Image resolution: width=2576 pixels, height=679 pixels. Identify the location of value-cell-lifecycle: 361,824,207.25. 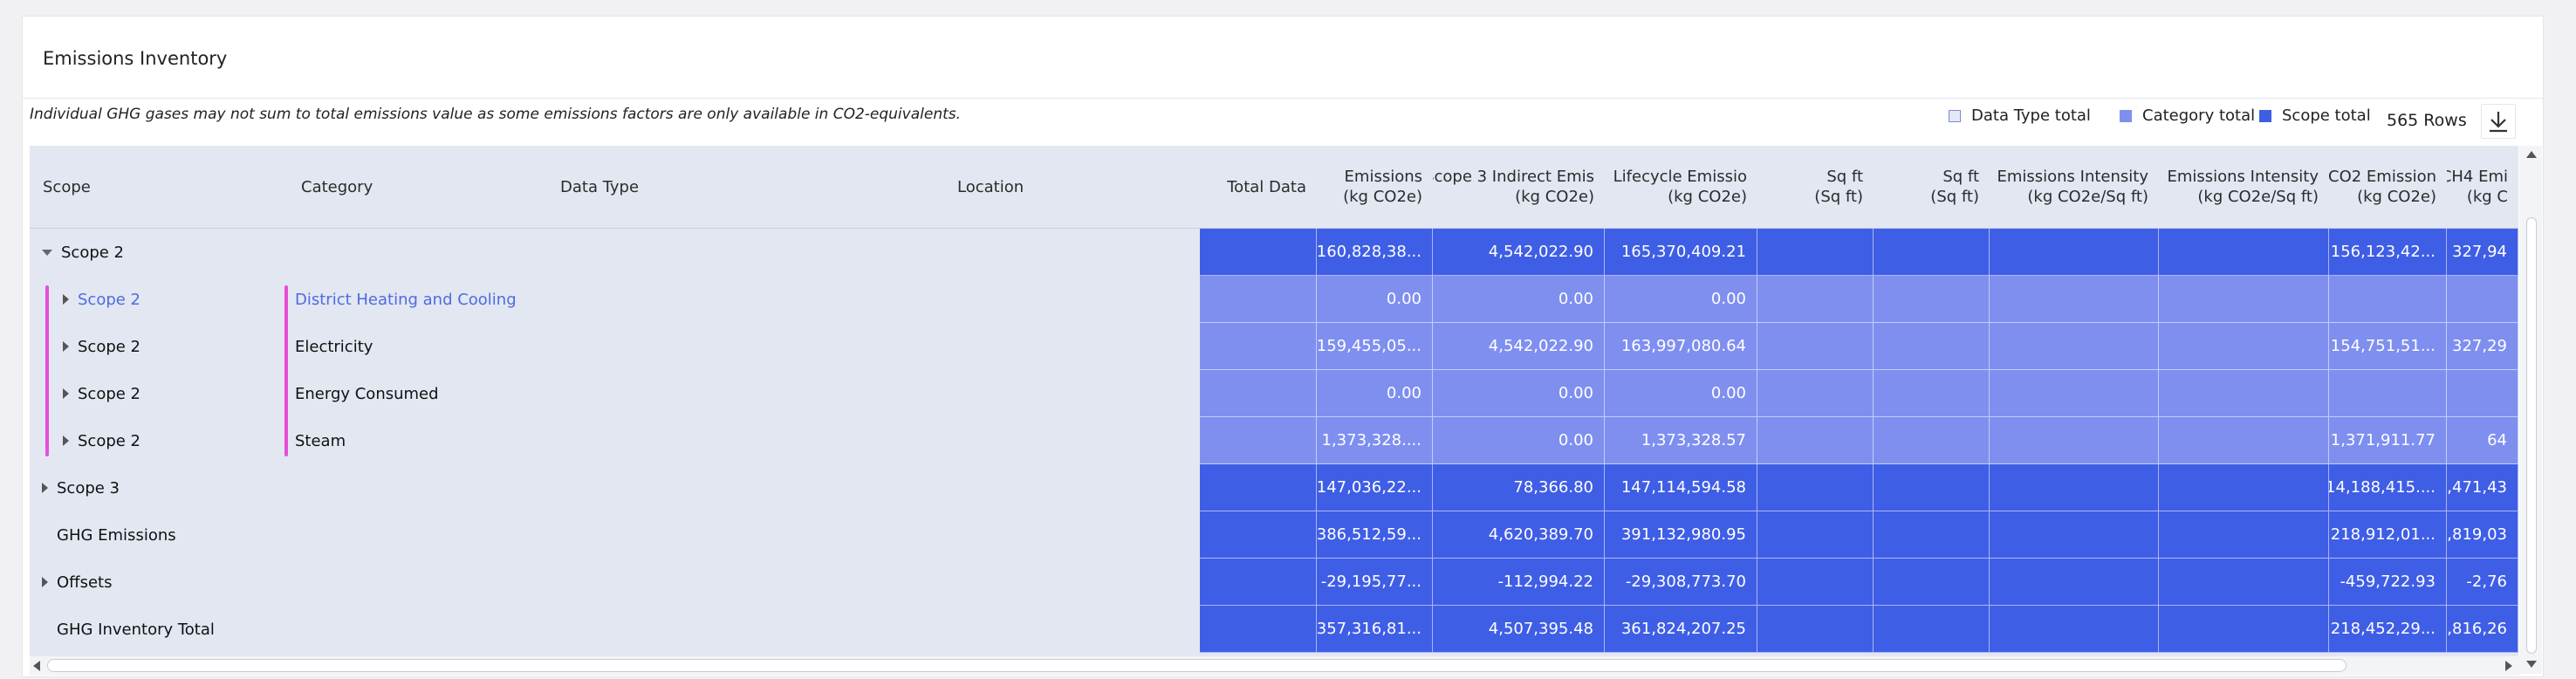
(1681, 629).